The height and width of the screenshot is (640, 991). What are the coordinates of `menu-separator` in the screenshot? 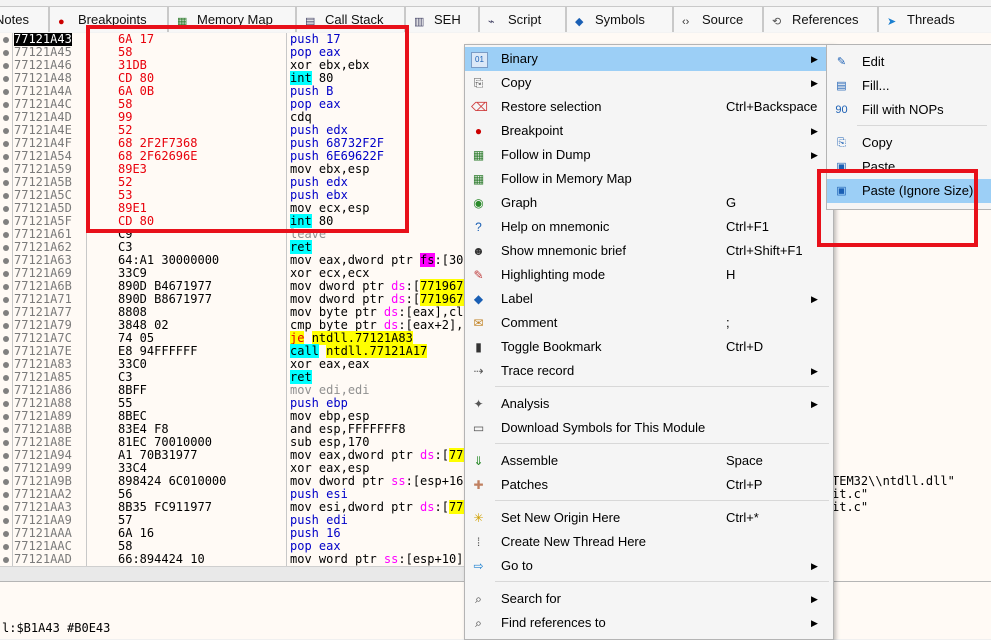 It's located at (662, 386).